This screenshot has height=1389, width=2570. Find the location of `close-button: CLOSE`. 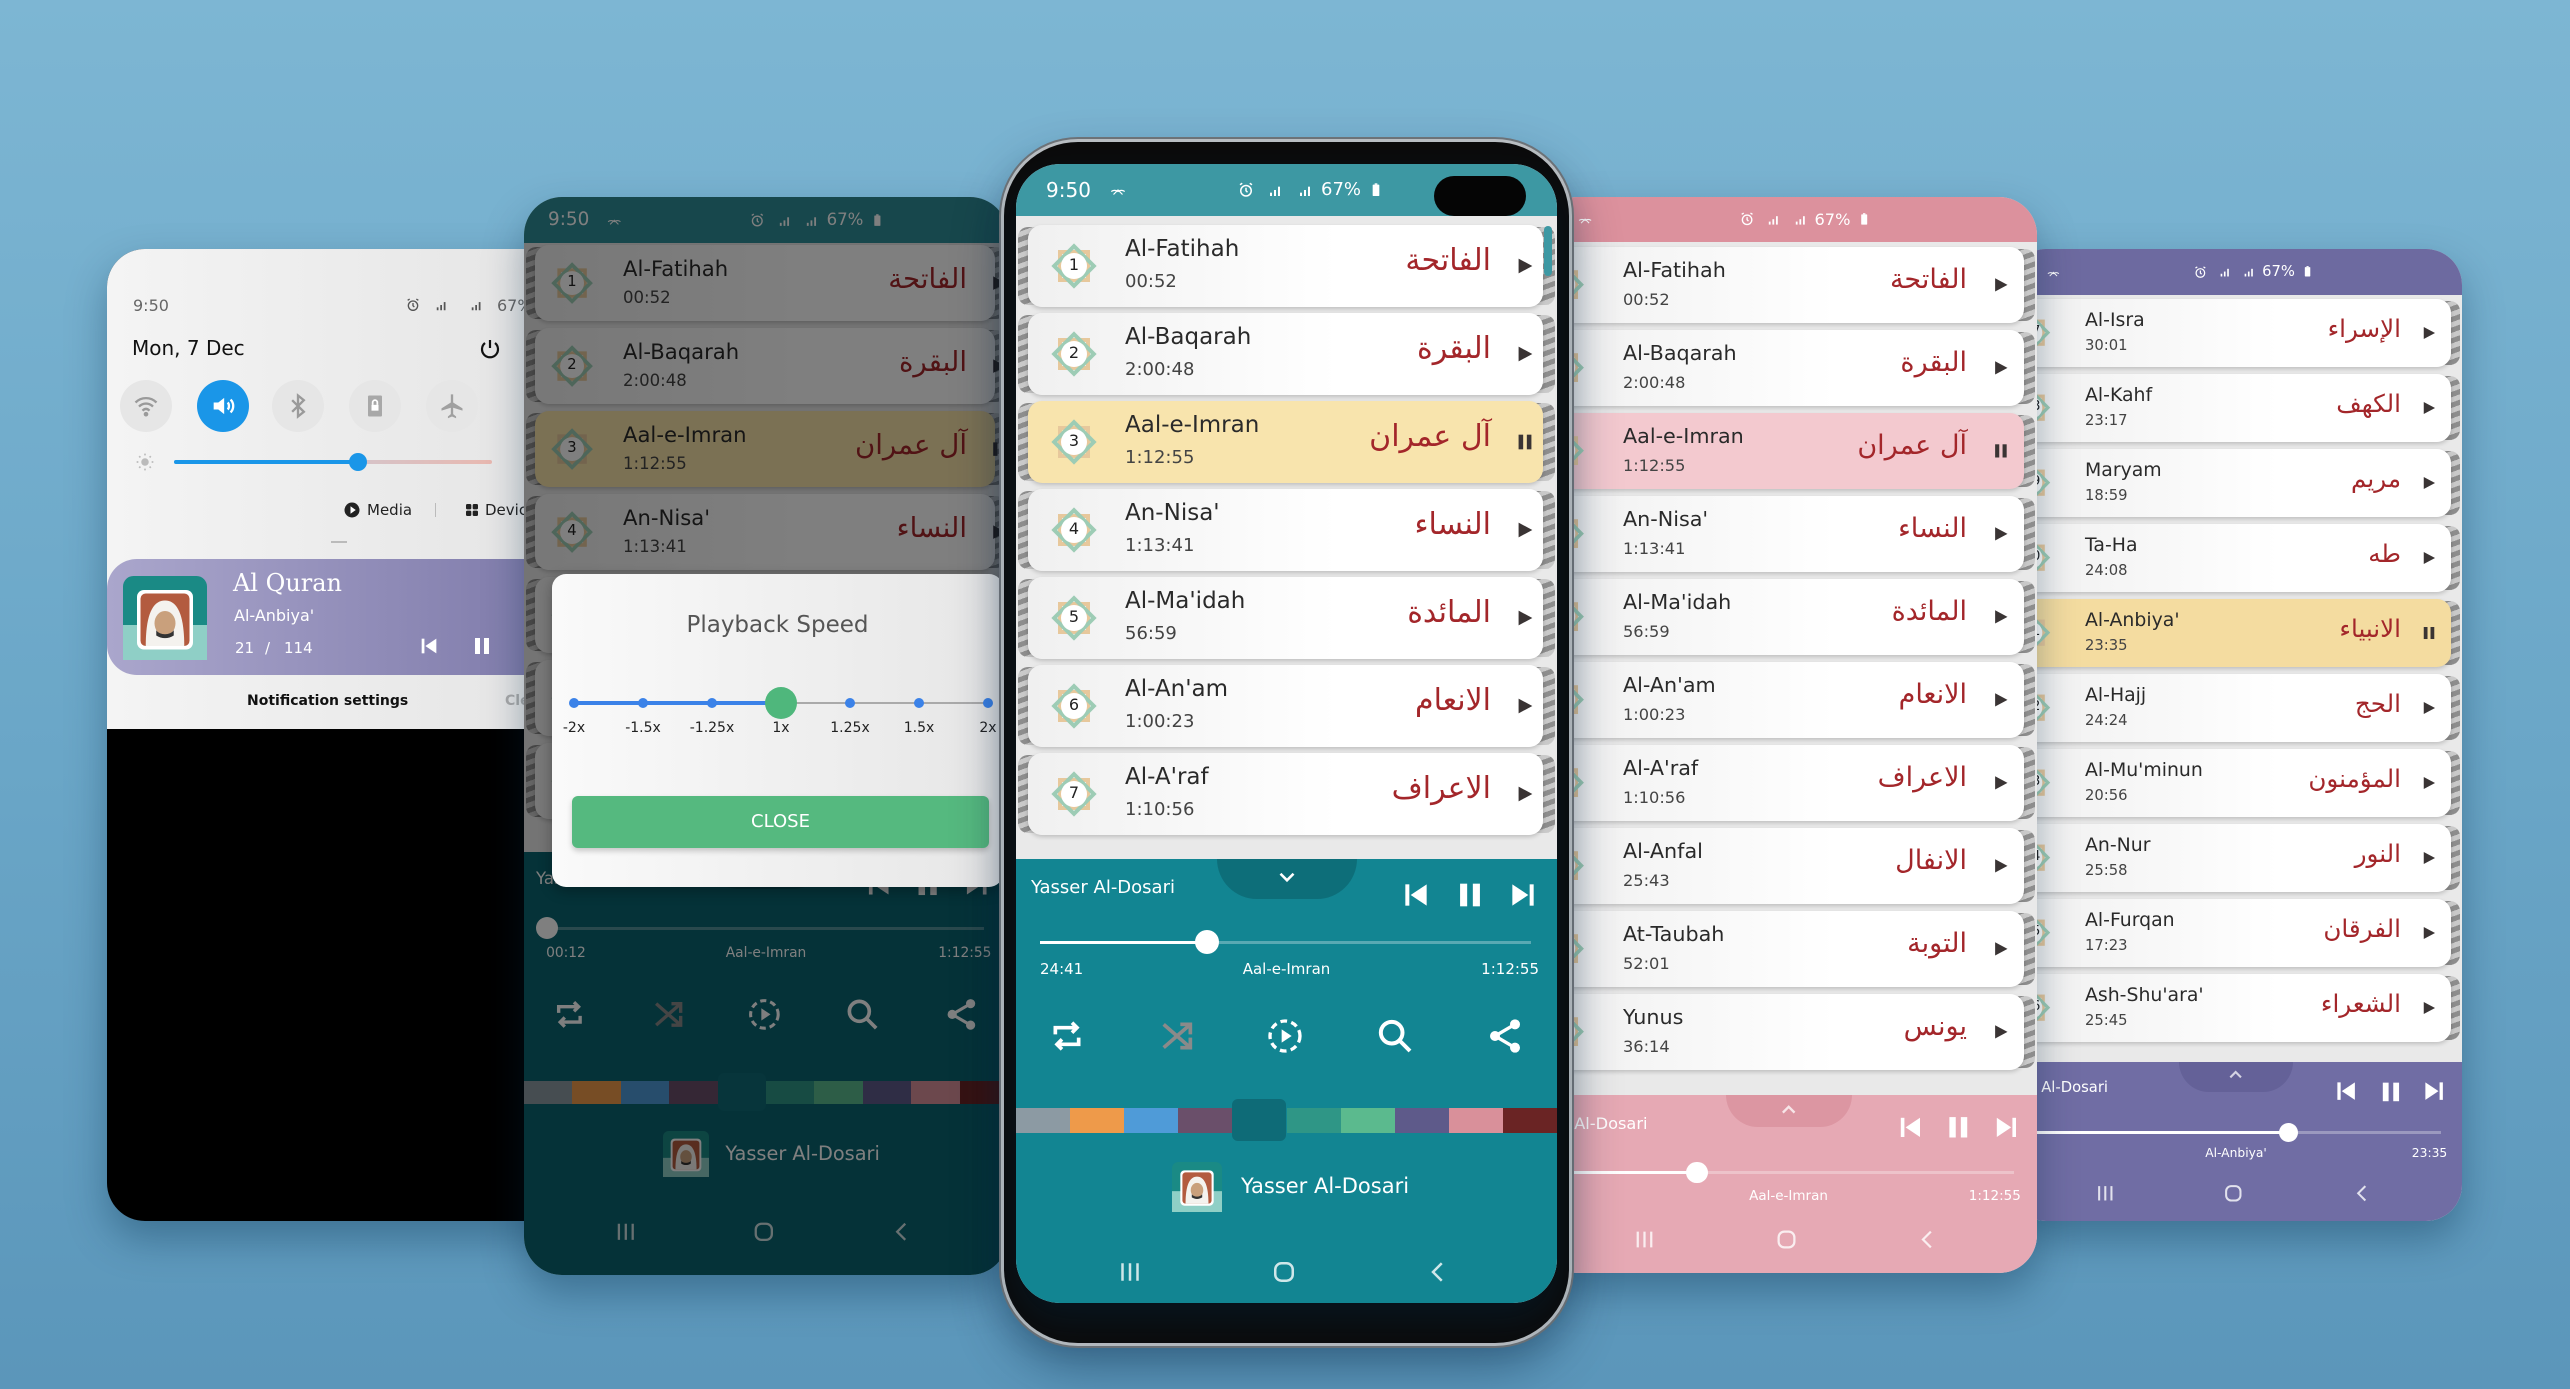

close-button: CLOSE is located at coordinates (780, 822).